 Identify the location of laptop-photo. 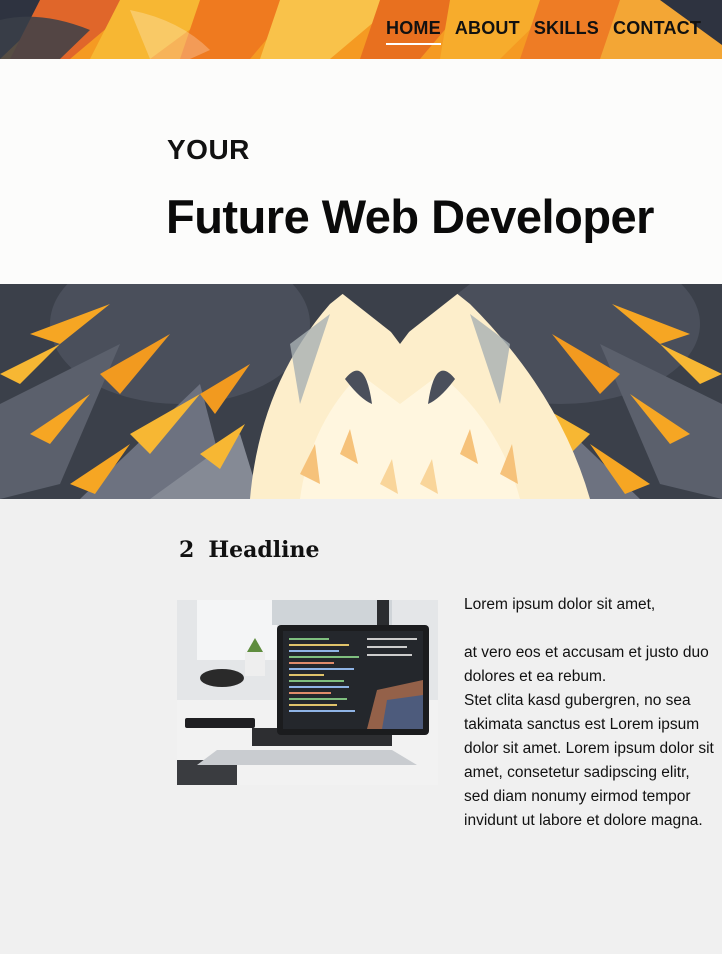
(307, 692).